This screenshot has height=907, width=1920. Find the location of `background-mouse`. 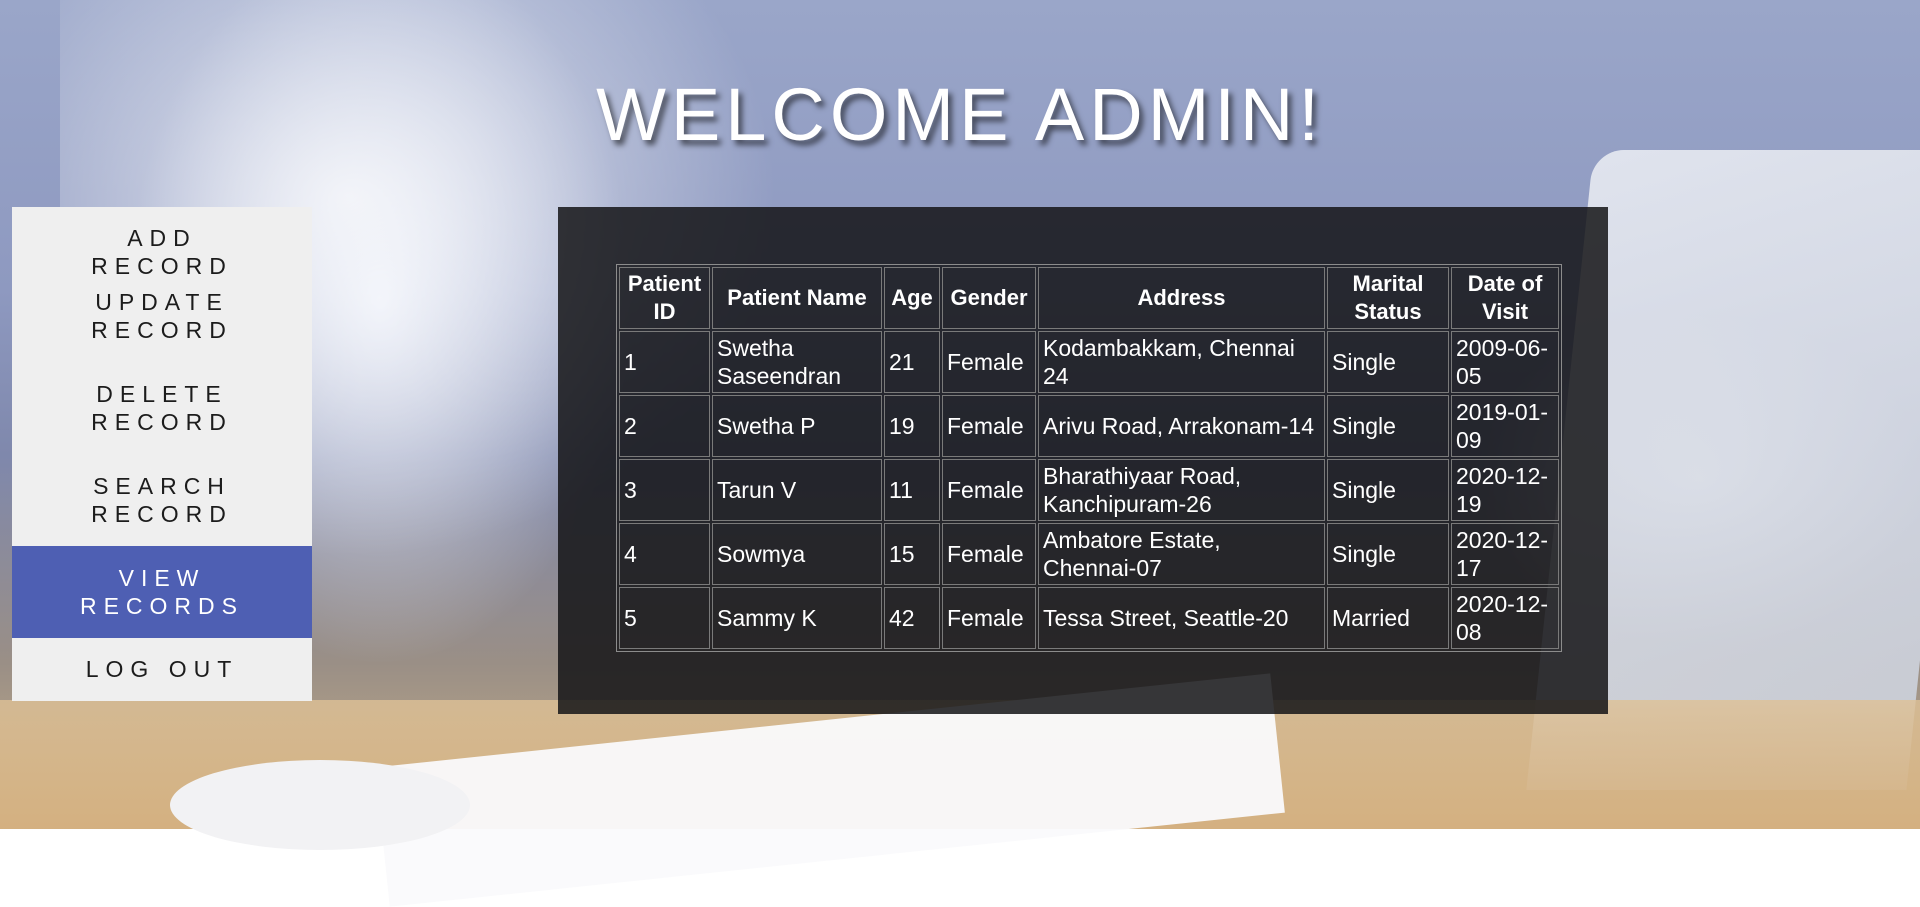

background-mouse is located at coordinates (320, 805).